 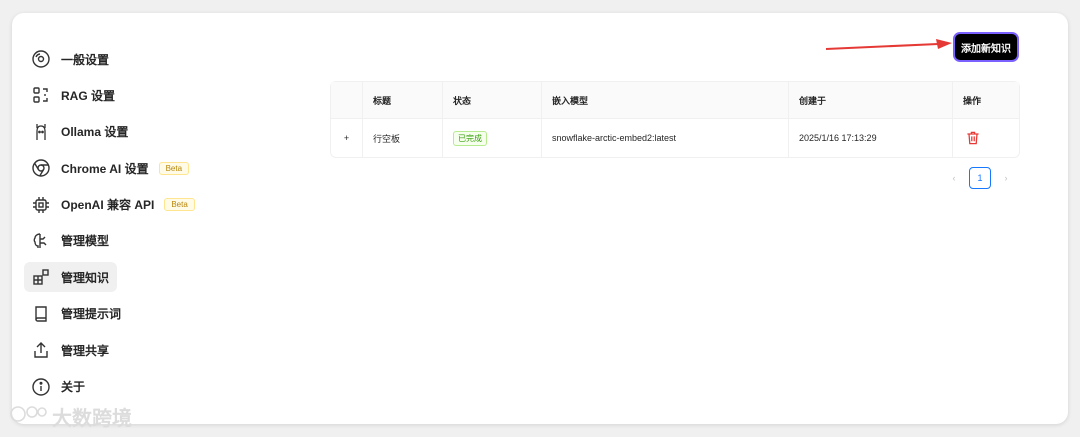 What do you see at coordinates (871, 100) in the screenshot?
I see `column-header-created: 创建于` at bounding box center [871, 100].